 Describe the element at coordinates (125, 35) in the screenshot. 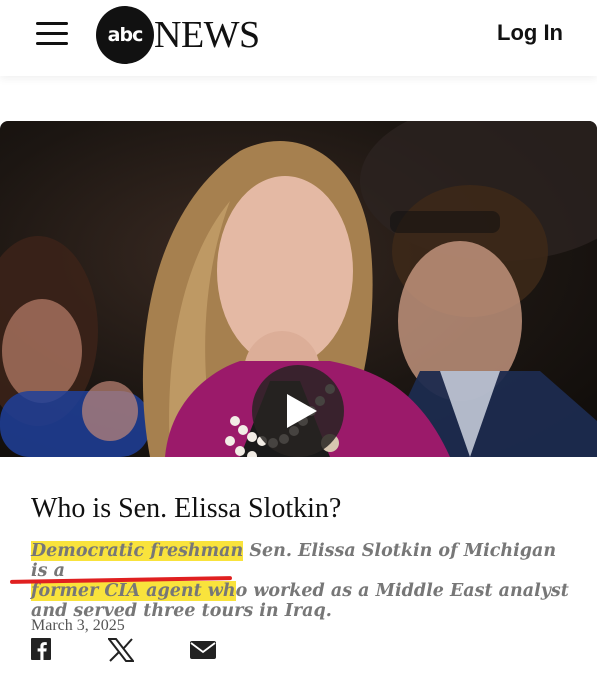

I see `logo-mark: abc` at that location.